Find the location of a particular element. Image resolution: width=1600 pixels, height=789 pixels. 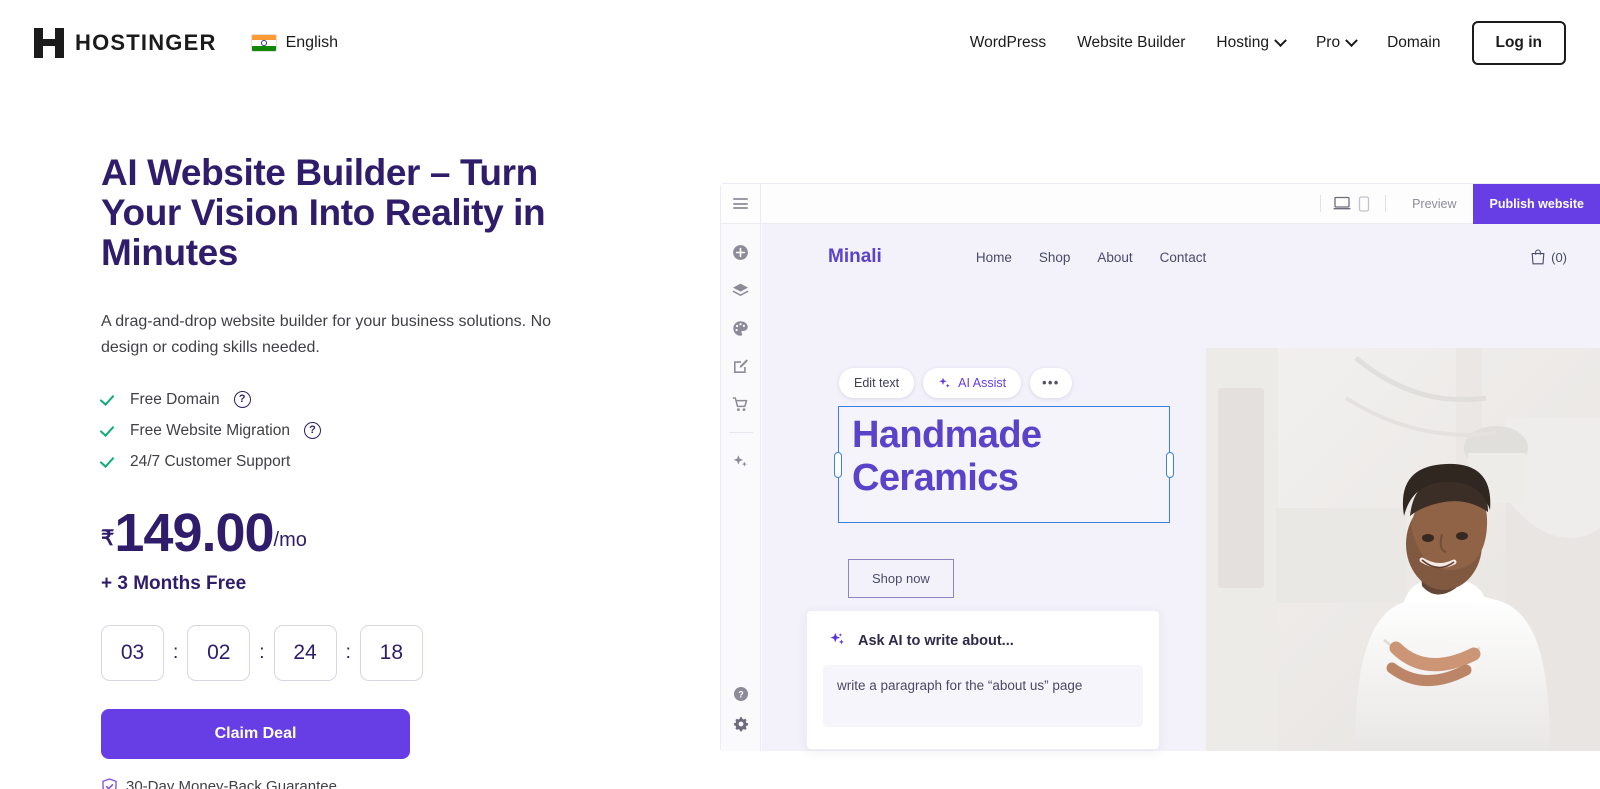

editor-sidebar: ? is located at coordinates (741, 487).